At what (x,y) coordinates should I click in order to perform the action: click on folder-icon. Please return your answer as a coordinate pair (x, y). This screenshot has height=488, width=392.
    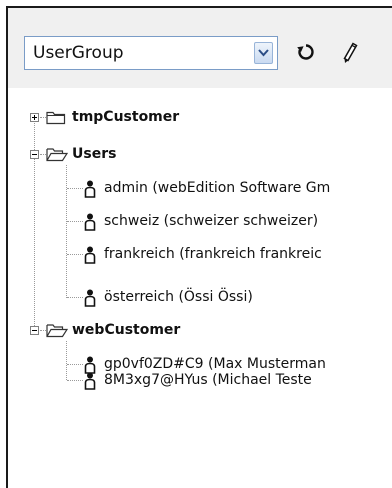
    Looking at the image, I should click on (56, 118).